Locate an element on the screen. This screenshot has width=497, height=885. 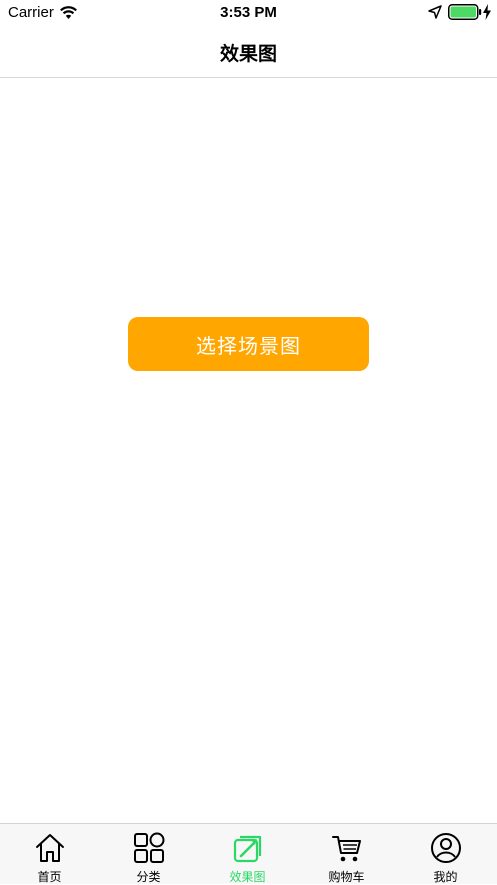
home-icon is located at coordinates (49, 848).